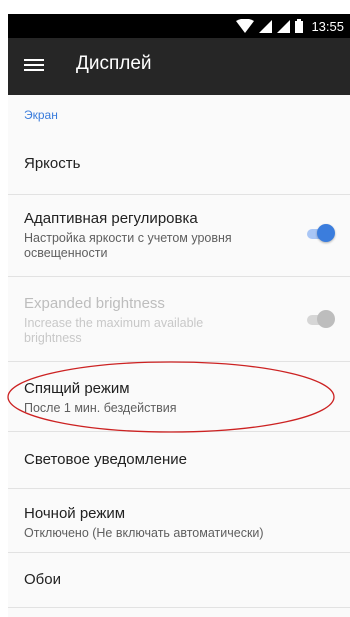  Describe the element at coordinates (179, 26) in the screenshot. I see `status-bar: 13:55` at that location.